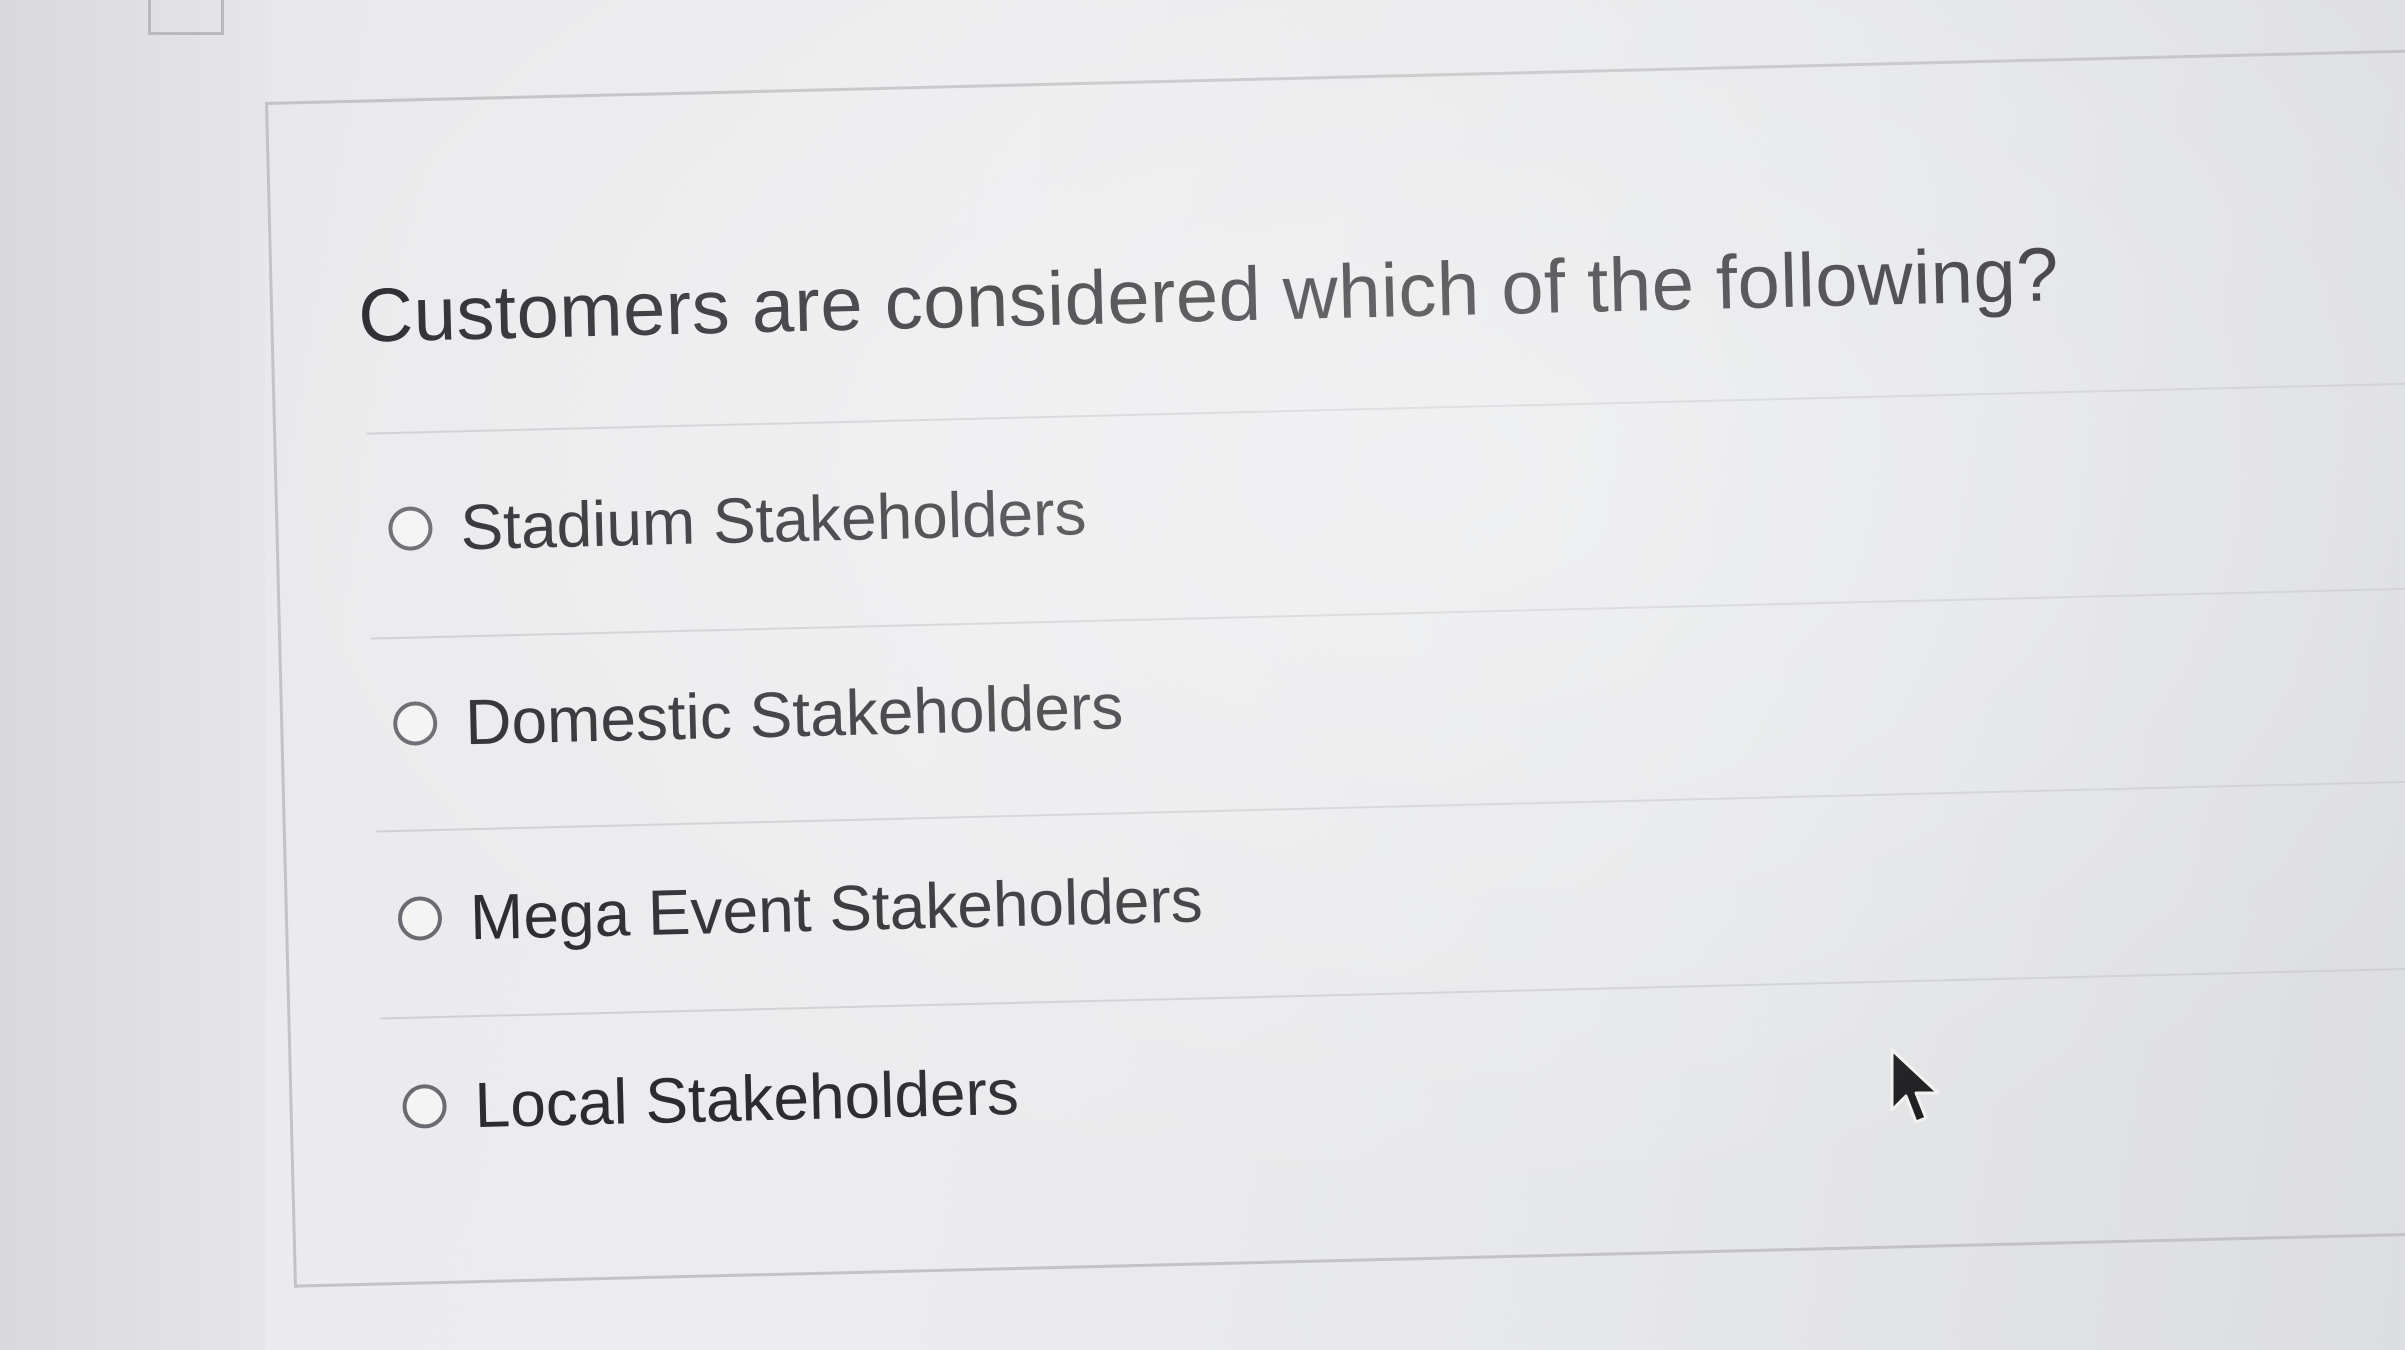  I want to click on mouse-pointer-icon, so click(1915, 1086).